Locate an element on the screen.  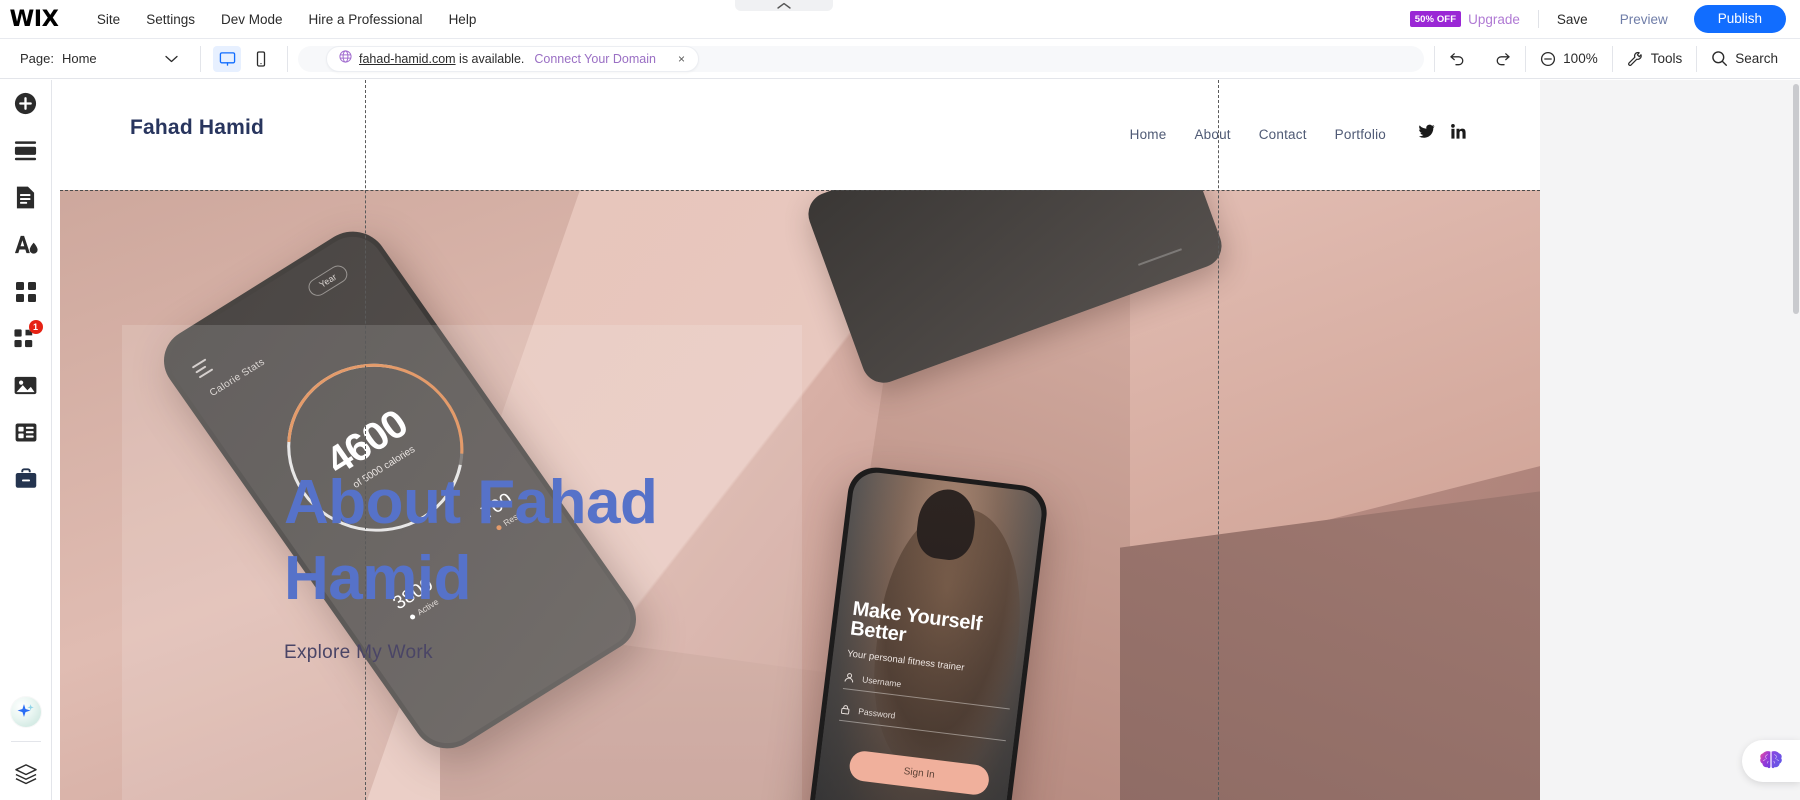
sidebar-item-add-section is located at coordinates (26, 150).